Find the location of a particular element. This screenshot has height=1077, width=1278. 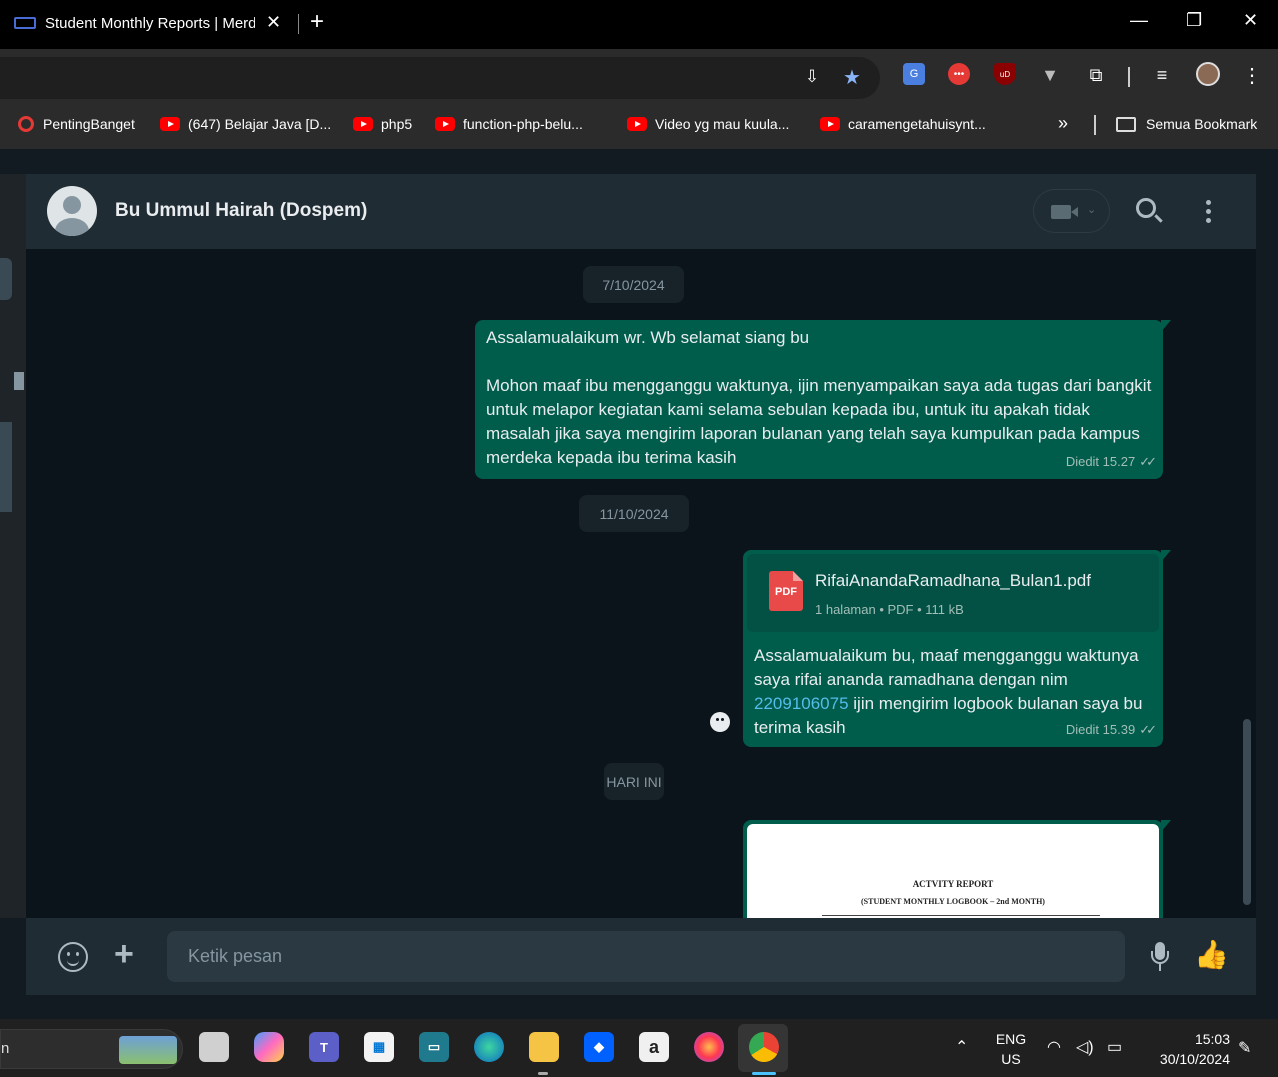

contact-avatar is located at coordinates (72, 211).